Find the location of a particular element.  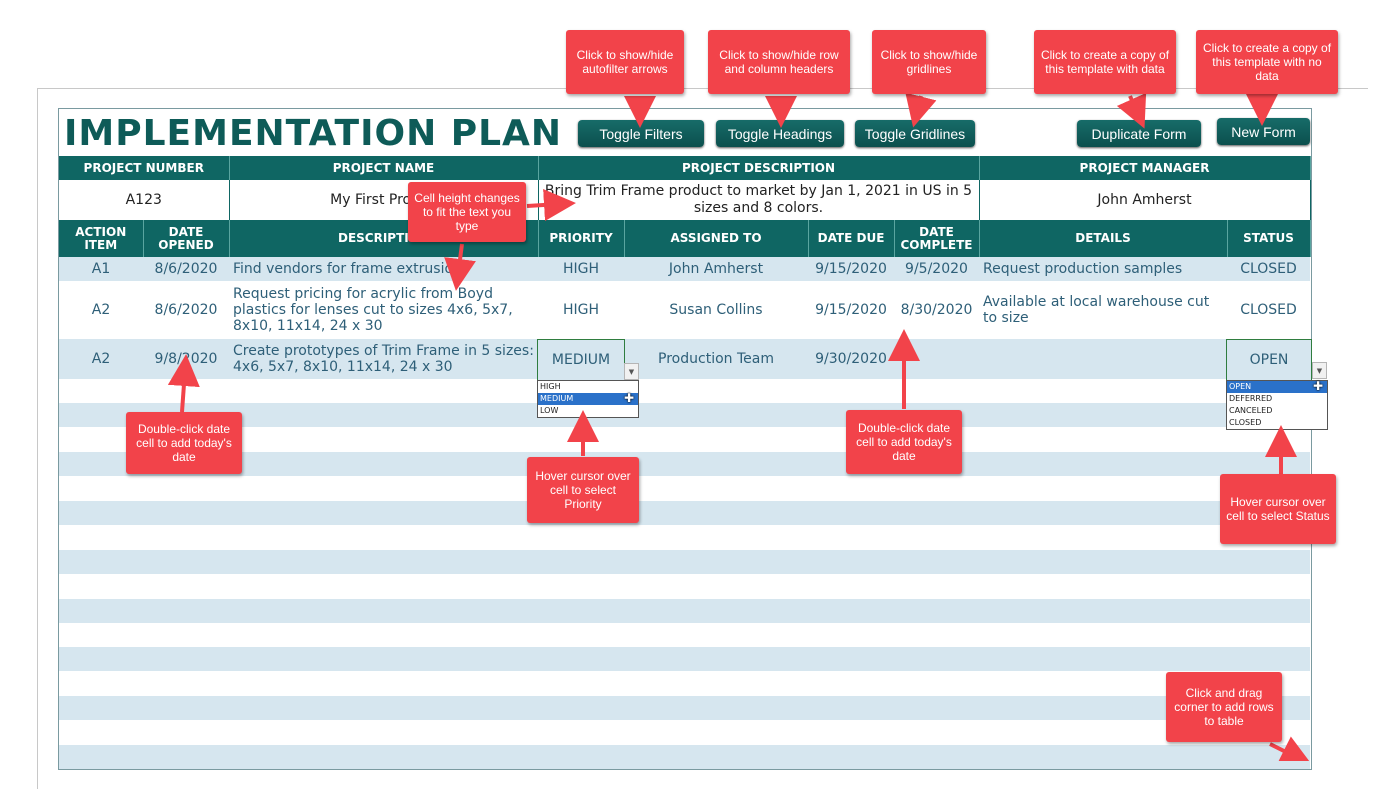

arrow-gridlines is located at coordinates (921, 110).